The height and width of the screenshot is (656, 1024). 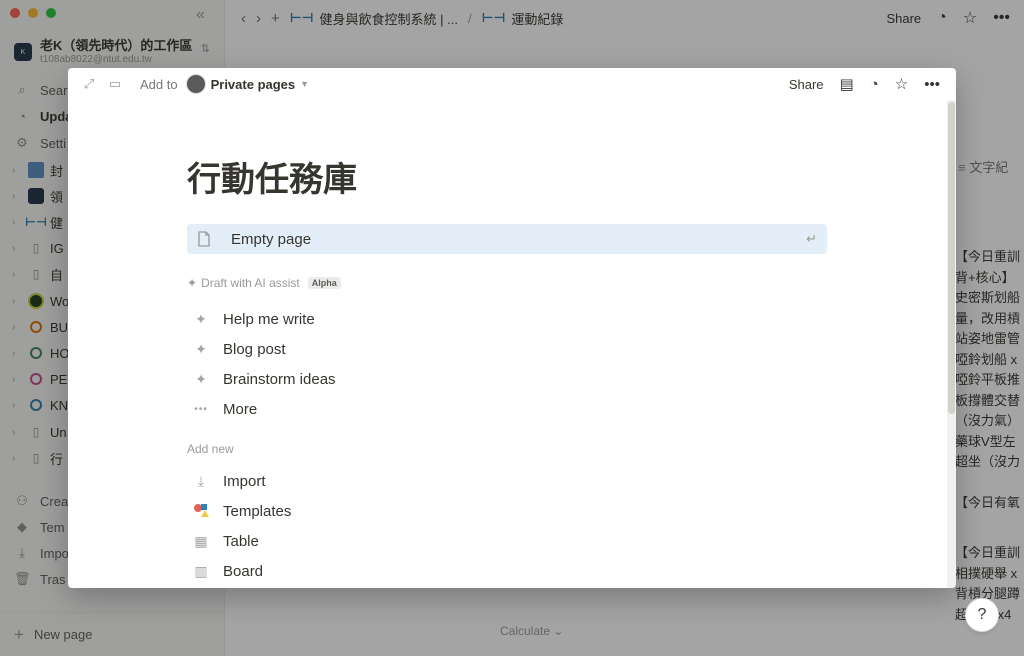 I want to click on board-icon: ▥, so click(x=201, y=570).